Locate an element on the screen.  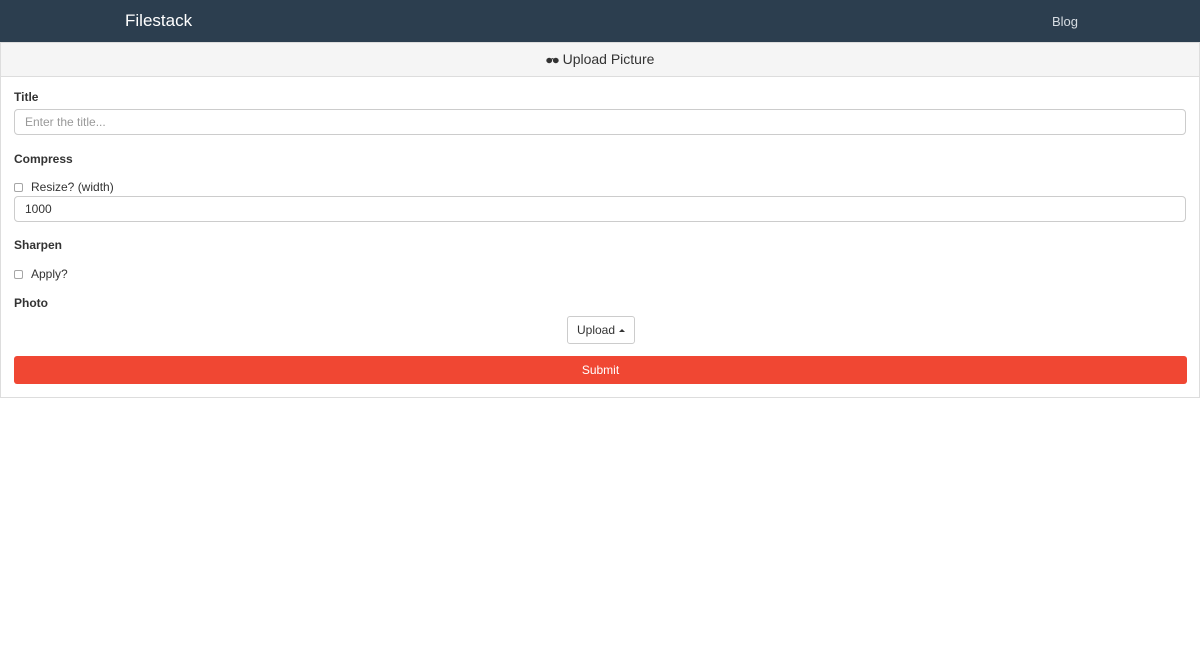
panel-heading: Upload Picture is located at coordinates (600, 59).